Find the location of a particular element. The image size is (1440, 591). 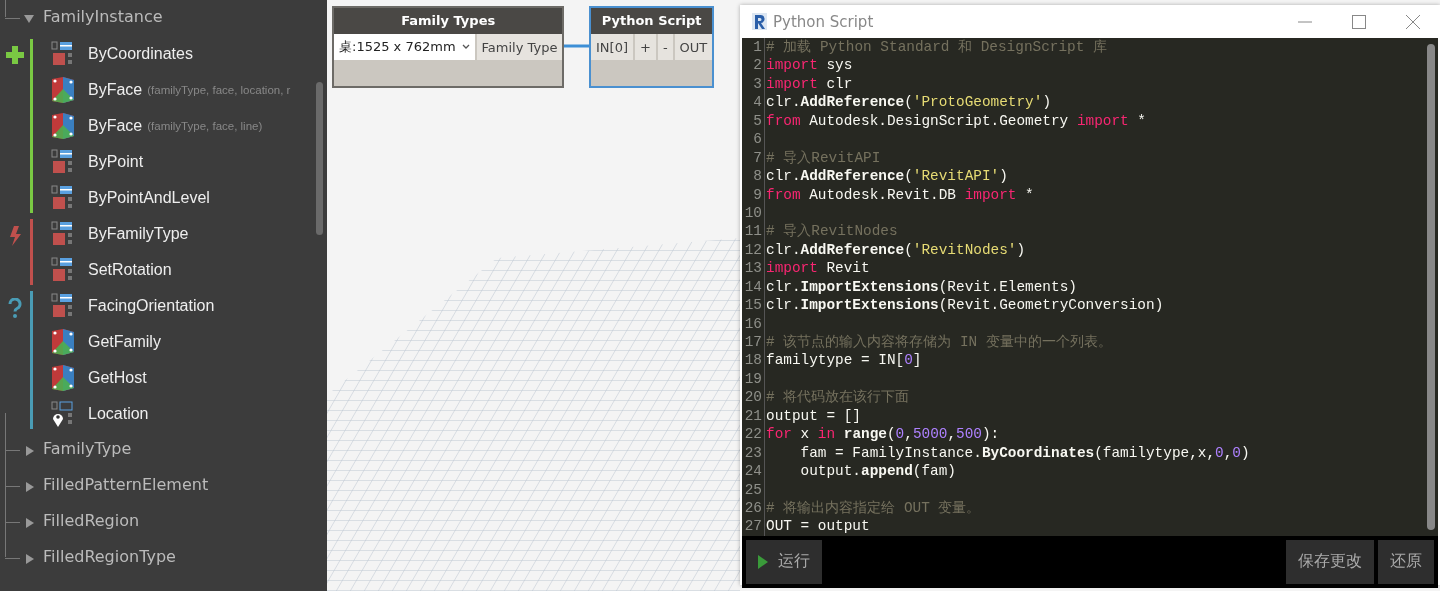

line-number: 12 is located at coordinates (753, 250).